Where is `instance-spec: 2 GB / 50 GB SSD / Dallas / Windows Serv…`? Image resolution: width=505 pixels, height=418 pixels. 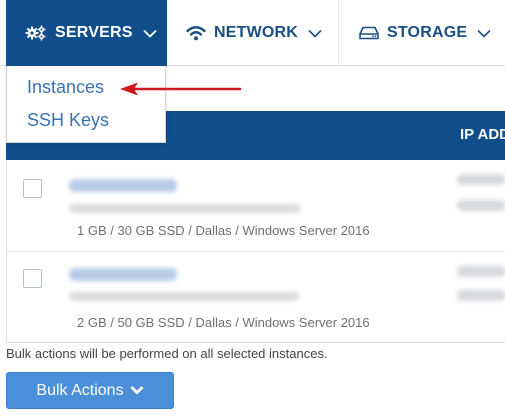 instance-spec: 2 GB / 50 GB SSD / Dallas / Windows Serv… is located at coordinates (223, 322).